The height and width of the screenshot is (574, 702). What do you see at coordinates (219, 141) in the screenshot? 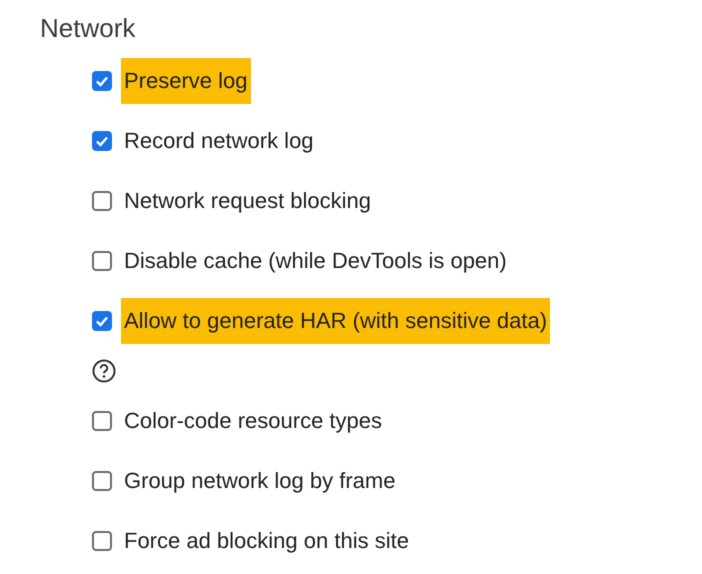
I see `checkbox-label: Record network log` at bounding box center [219, 141].